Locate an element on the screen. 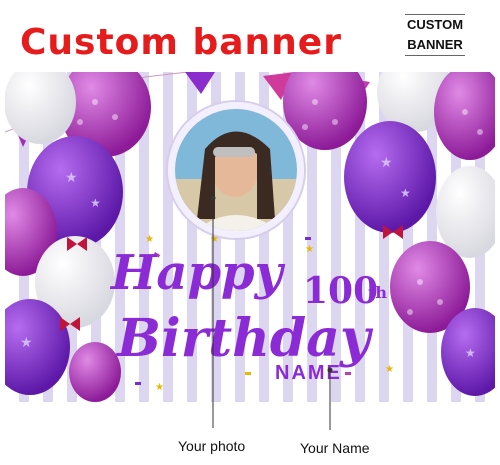 Image resolution: width=500 pixels, height=465 pixels. divider is located at coordinates (435, 55).